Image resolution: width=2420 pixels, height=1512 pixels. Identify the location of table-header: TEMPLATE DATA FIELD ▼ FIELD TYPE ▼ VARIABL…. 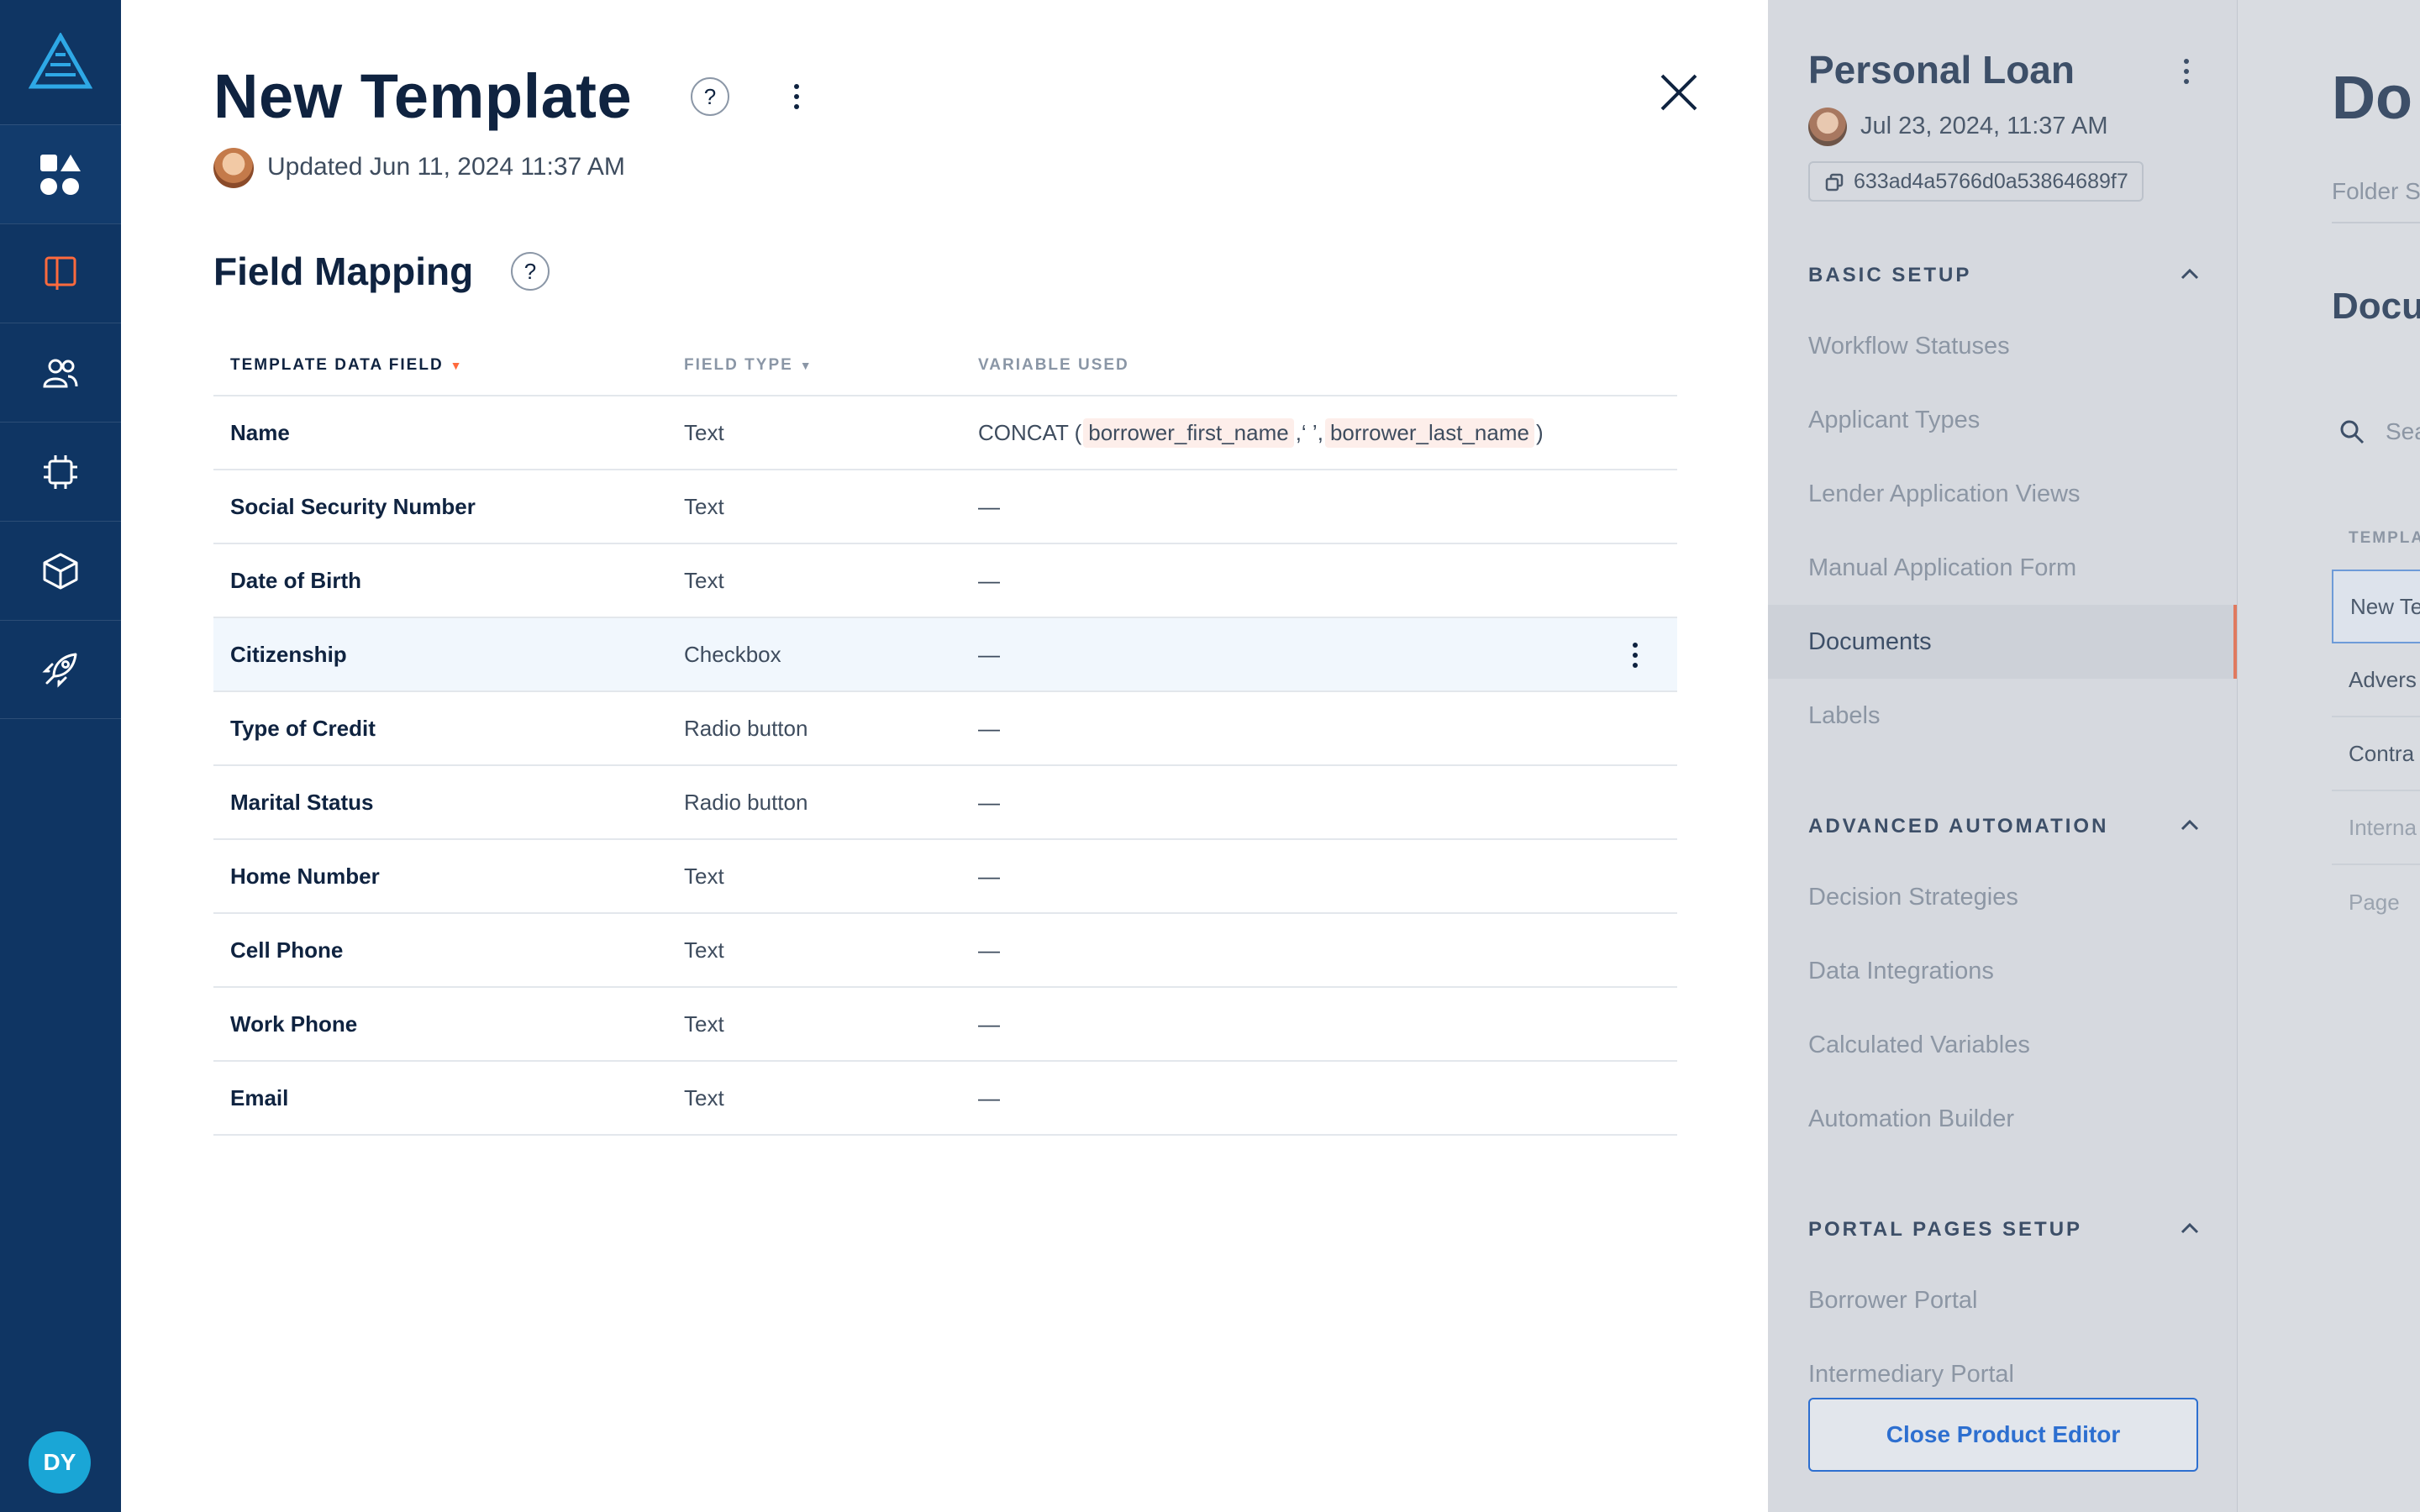
(945, 366).